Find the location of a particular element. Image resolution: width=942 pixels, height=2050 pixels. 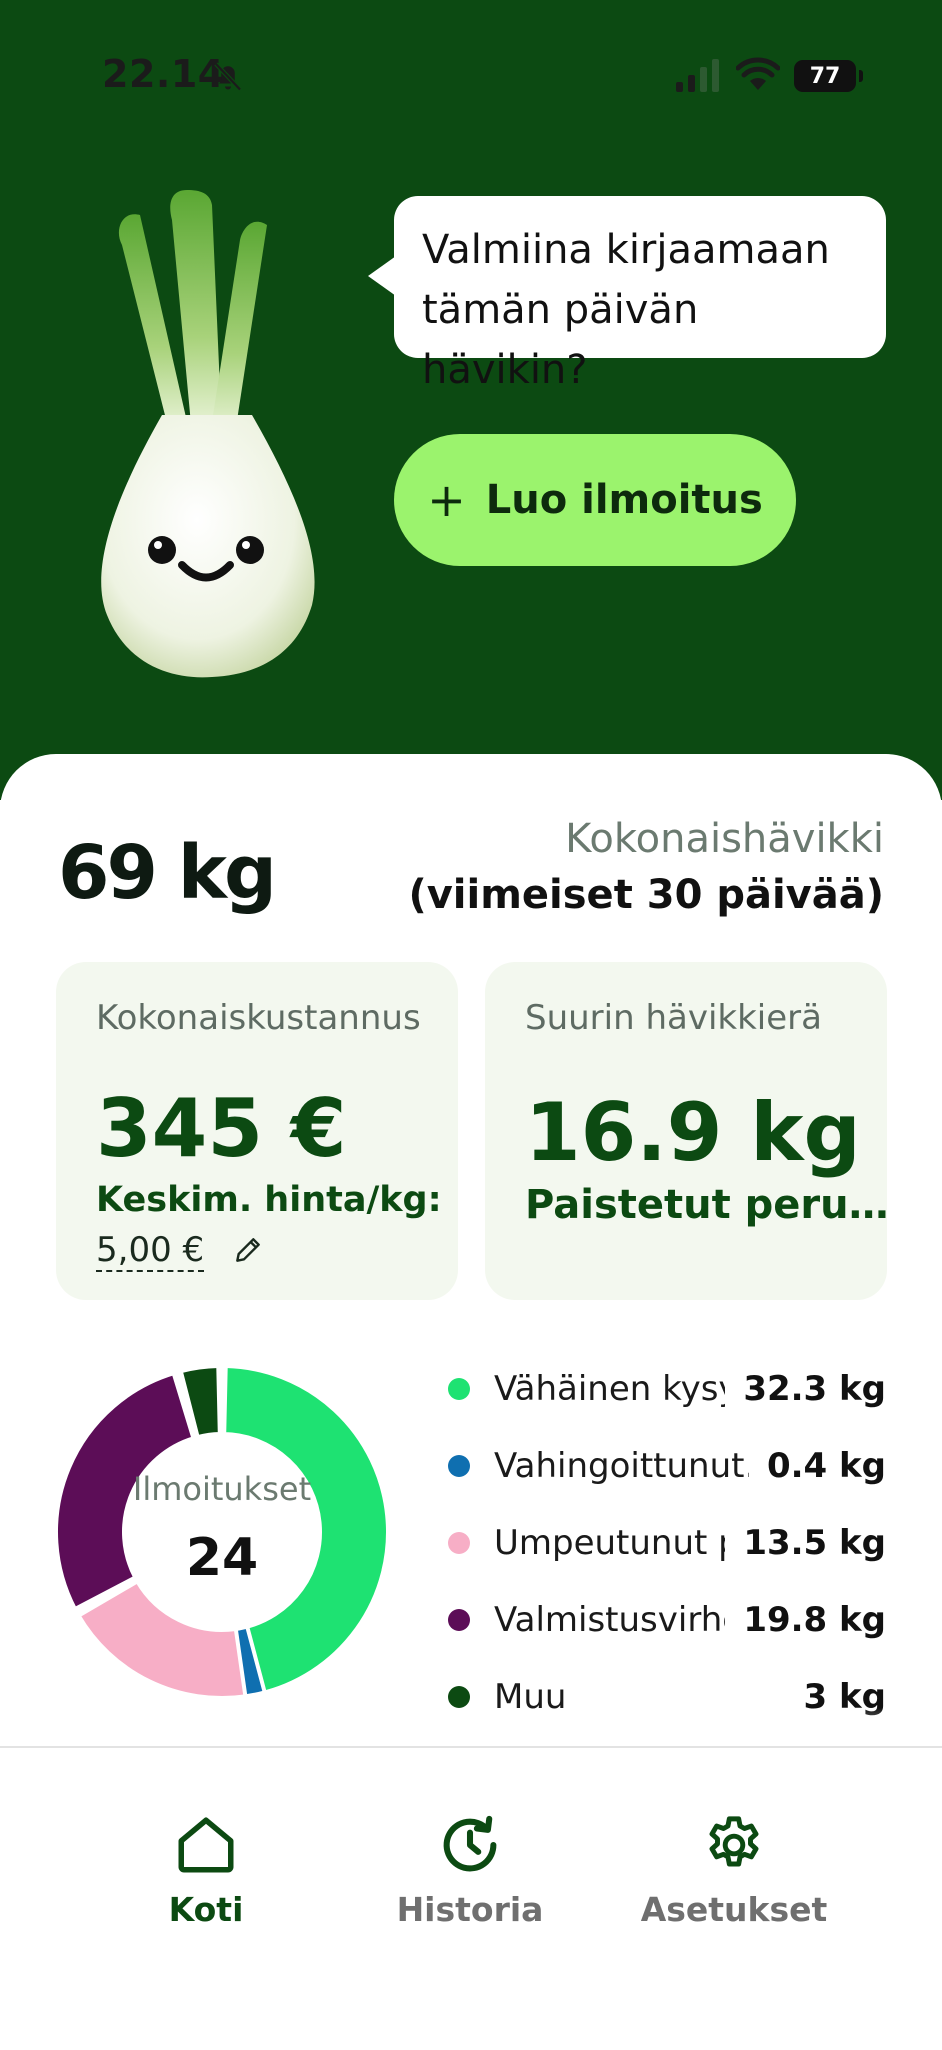

donut-center-label: Ilmoitukset is located at coordinates (222, 1489).